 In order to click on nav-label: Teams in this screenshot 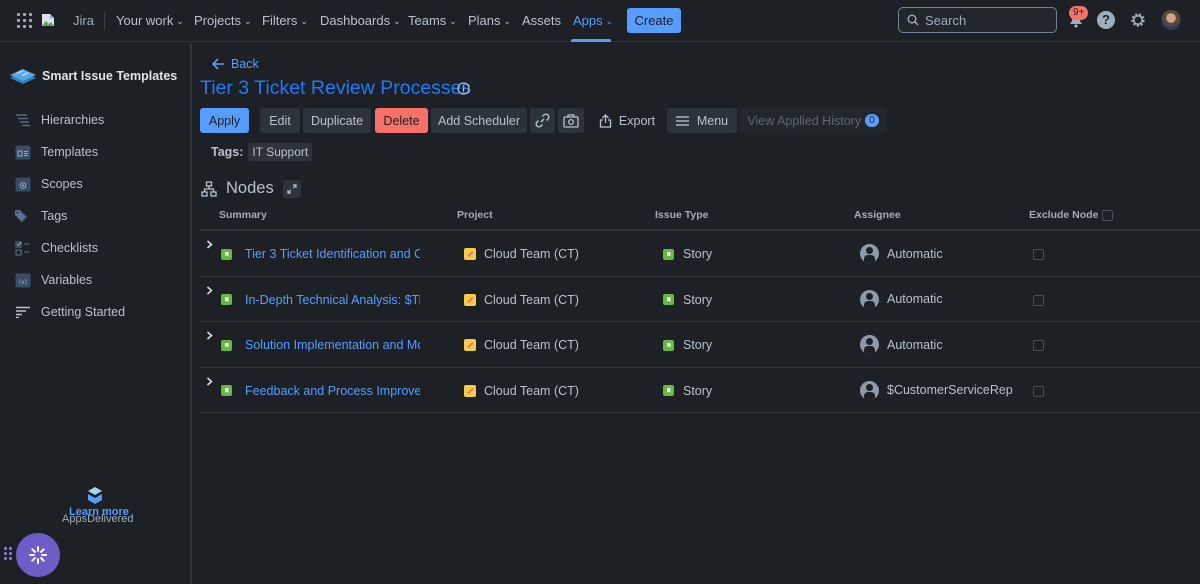, I will do `click(427, 20)`.